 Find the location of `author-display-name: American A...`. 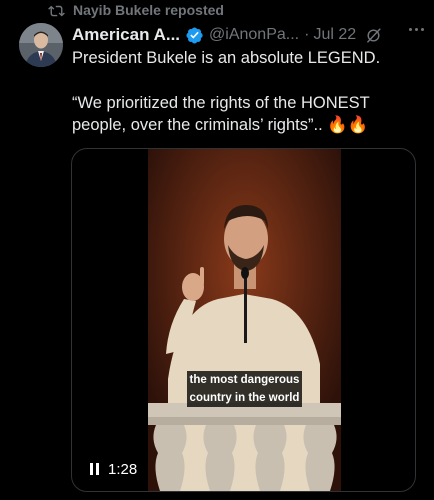

author-display-name: American A... is located at coordinates (126, 35).